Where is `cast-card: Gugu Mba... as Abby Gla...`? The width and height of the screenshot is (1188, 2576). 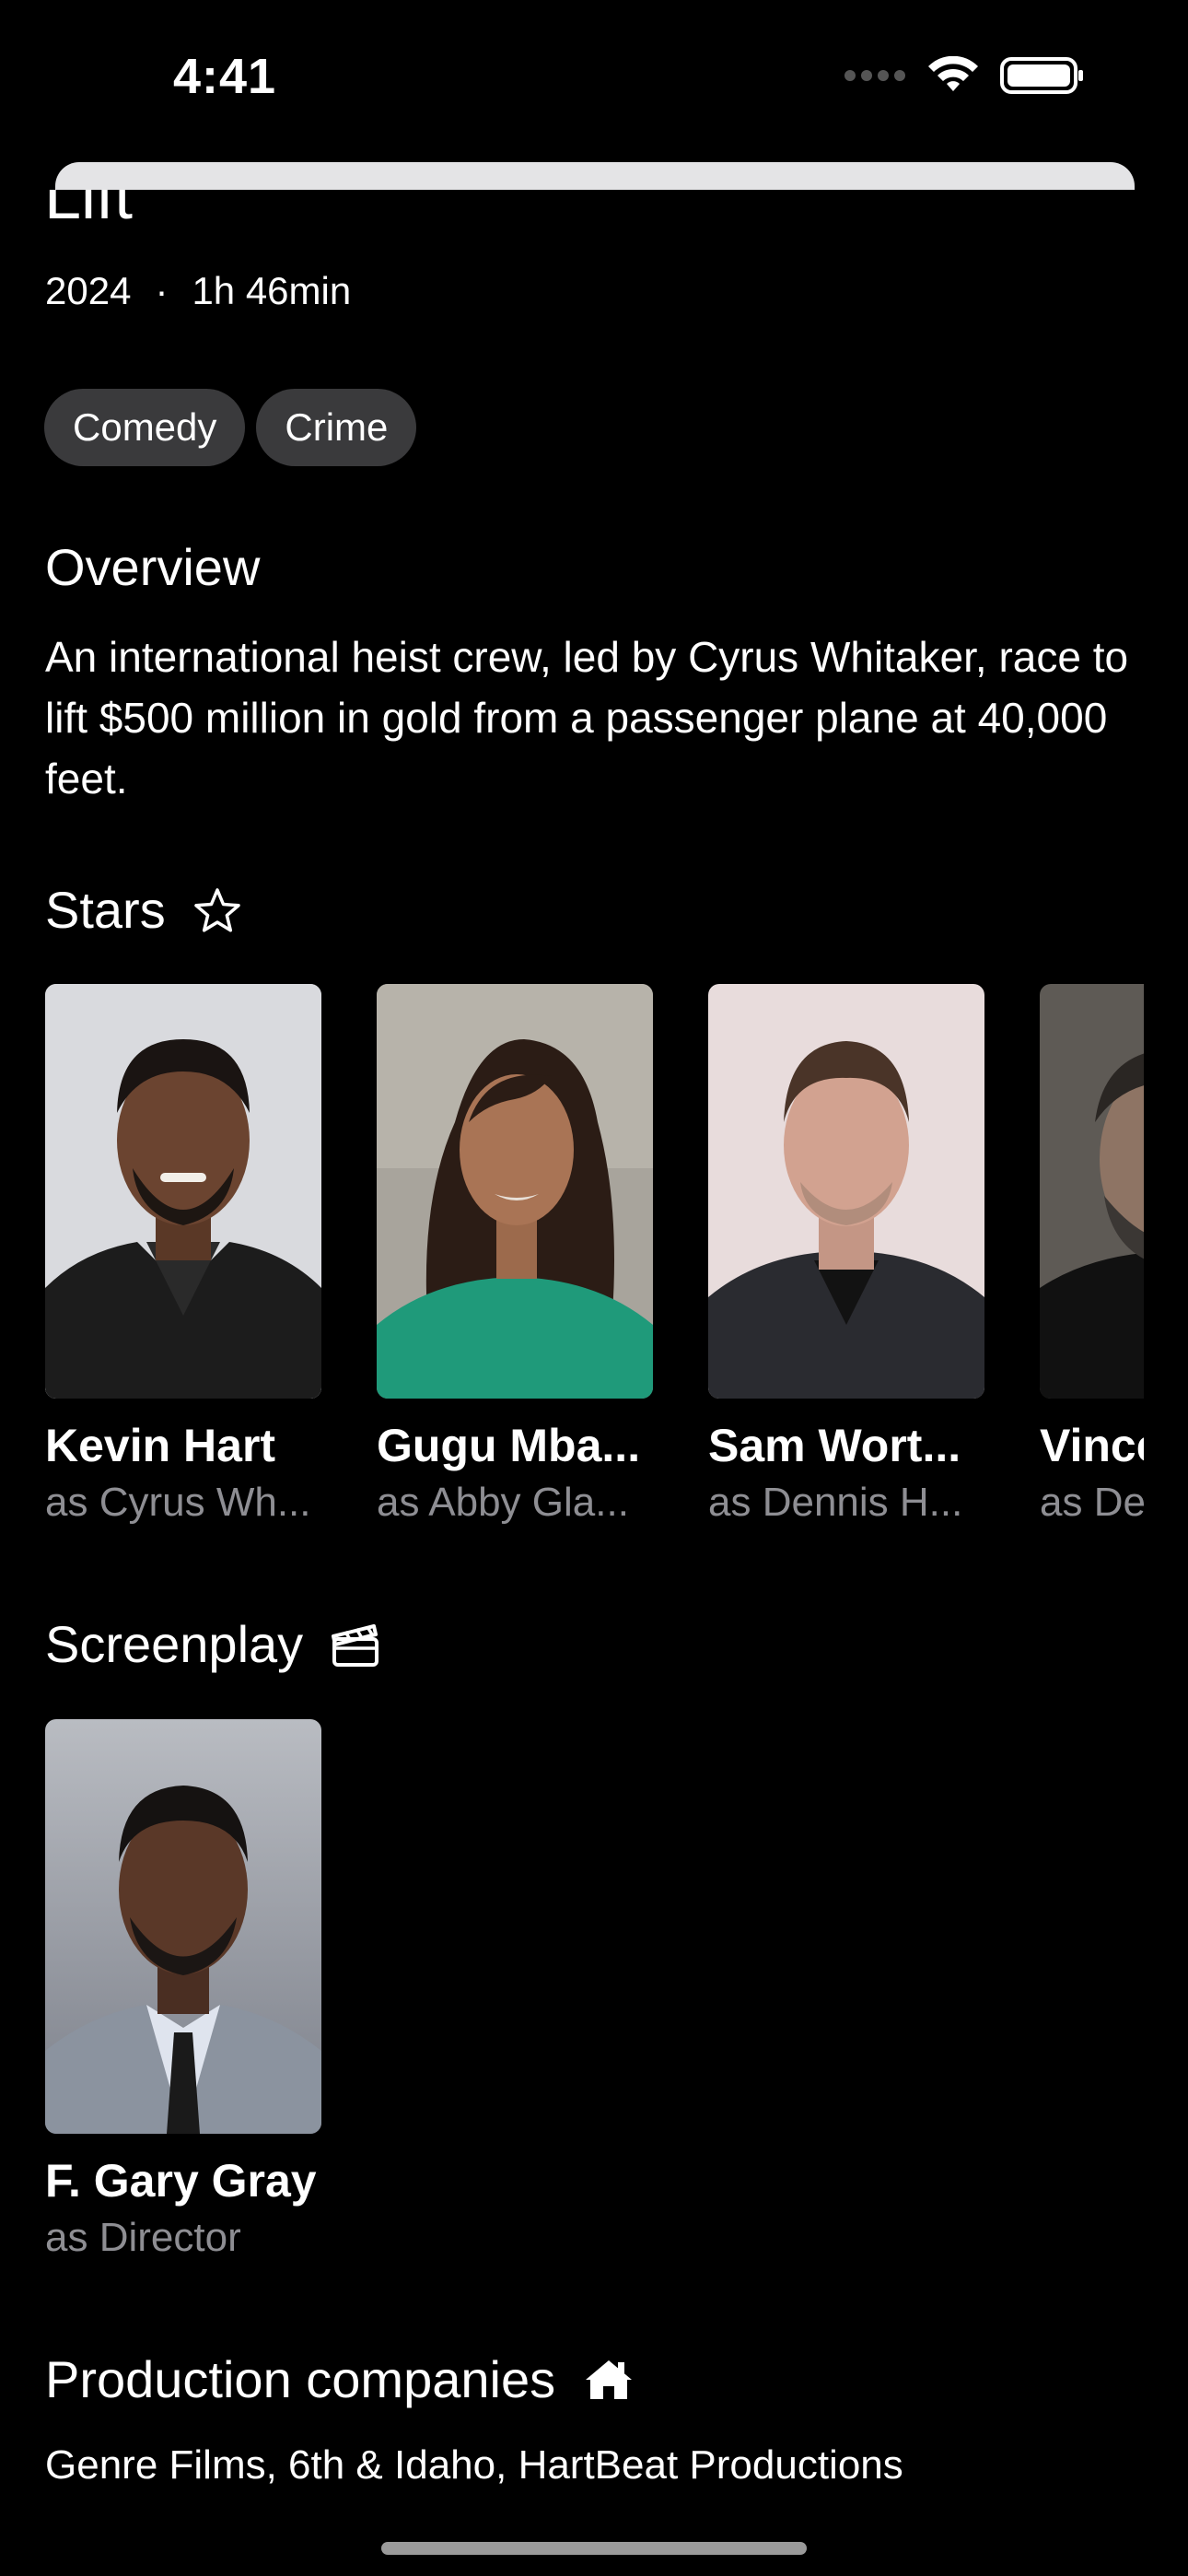
cast-card: Gugu Mba... as Abby Gla... is located at coordinates (515, 1255).